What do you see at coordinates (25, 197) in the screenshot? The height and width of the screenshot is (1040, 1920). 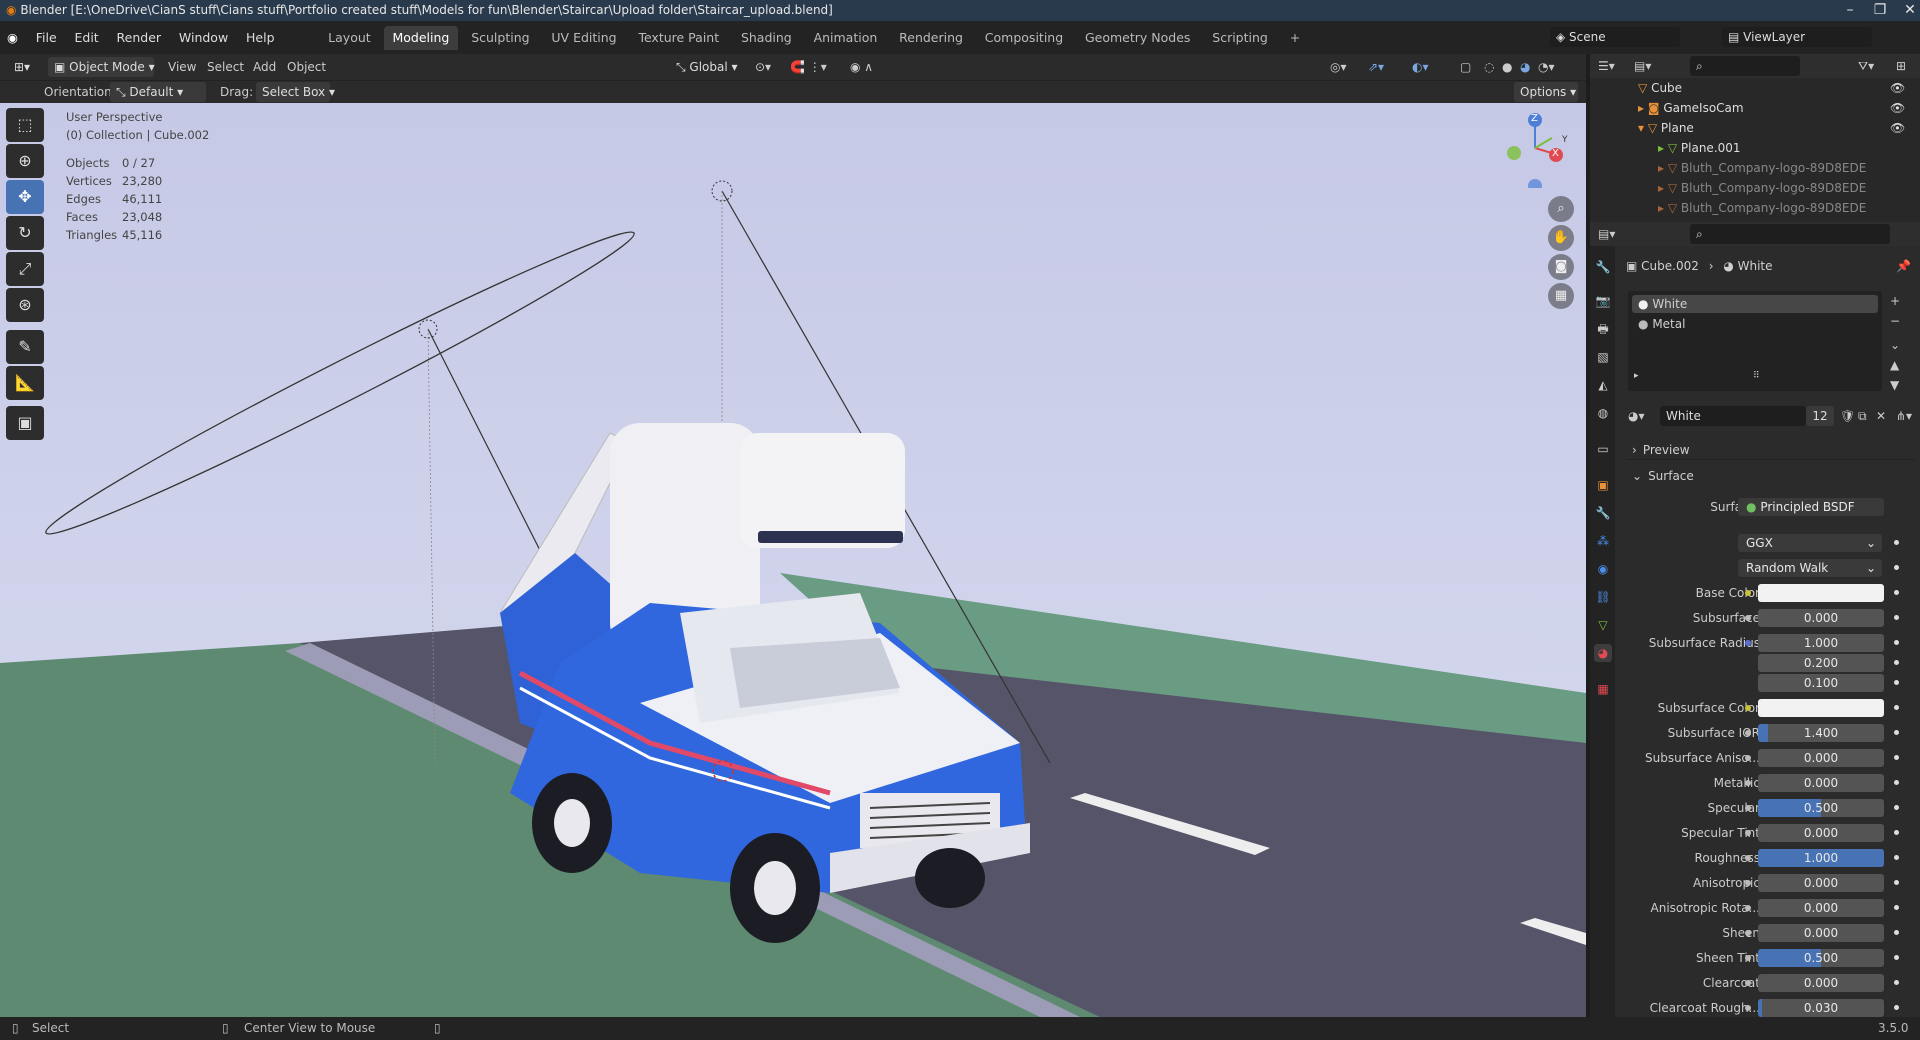 I see `move-tool-icon: ✥` at bounding box center [25, 197].